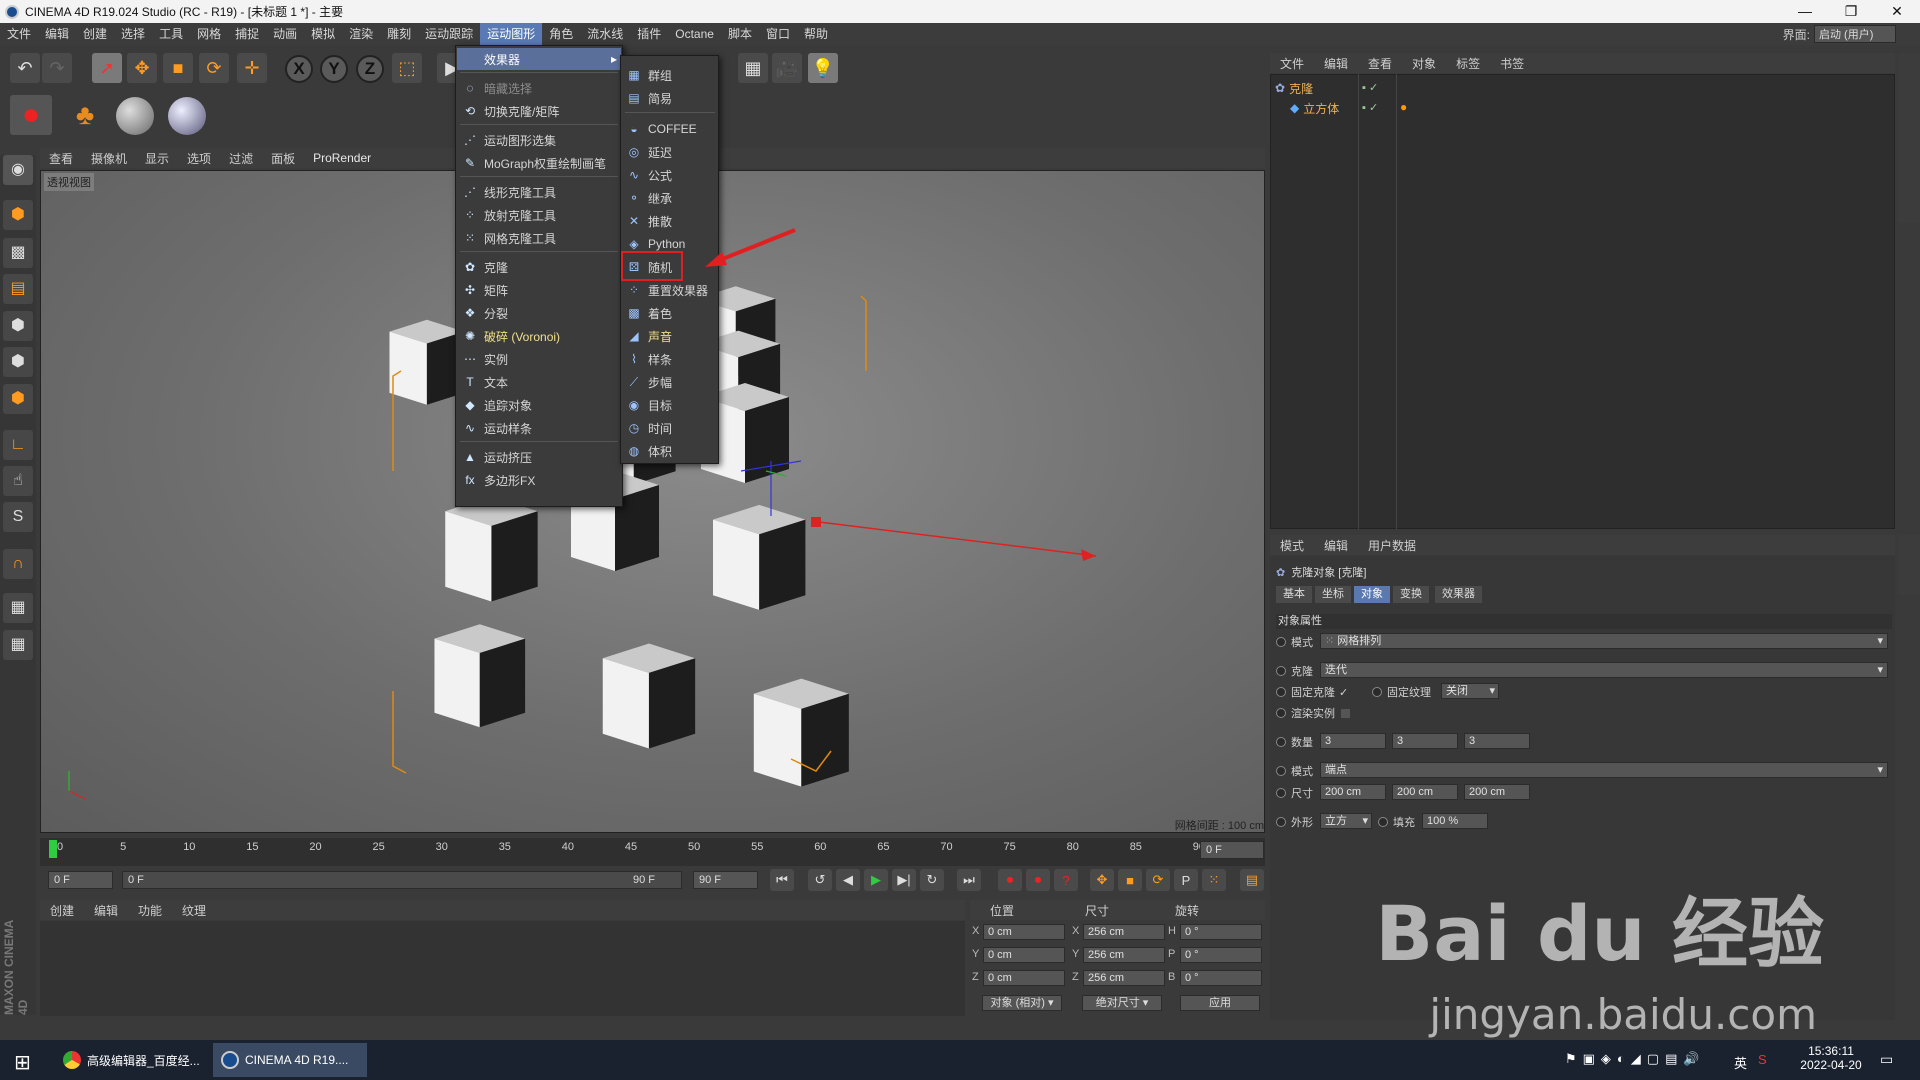  What do you see at coordinates (823, 68) in the screenshot?
I see `light-icon: 💡` at bounding box center [823, 68].